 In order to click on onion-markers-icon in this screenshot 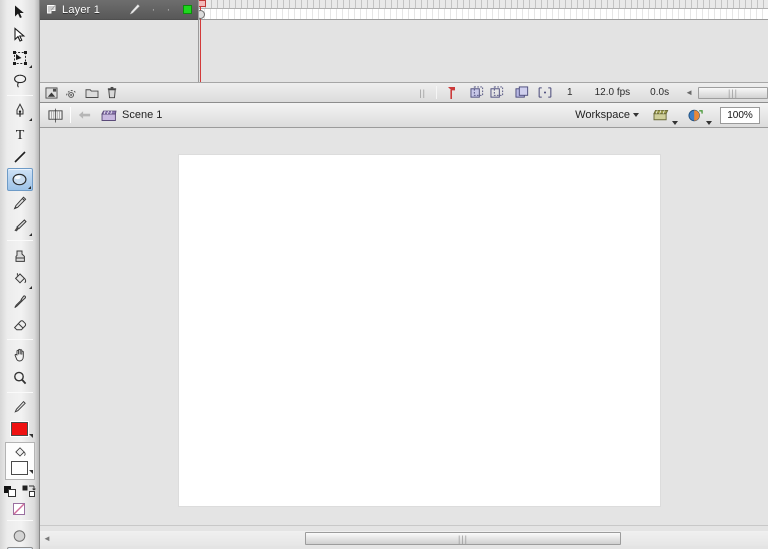, I will do `click(544, 93)`.